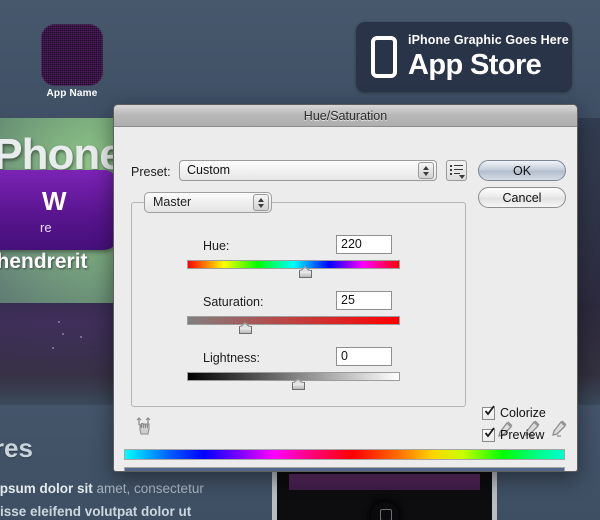 The height and width of the screenshot is (520, 600). What do you see at coordinates (44, 261) in the screenshot?
I see `hero-body-line-2: at hendrerit` at bounding box center [44, 261].